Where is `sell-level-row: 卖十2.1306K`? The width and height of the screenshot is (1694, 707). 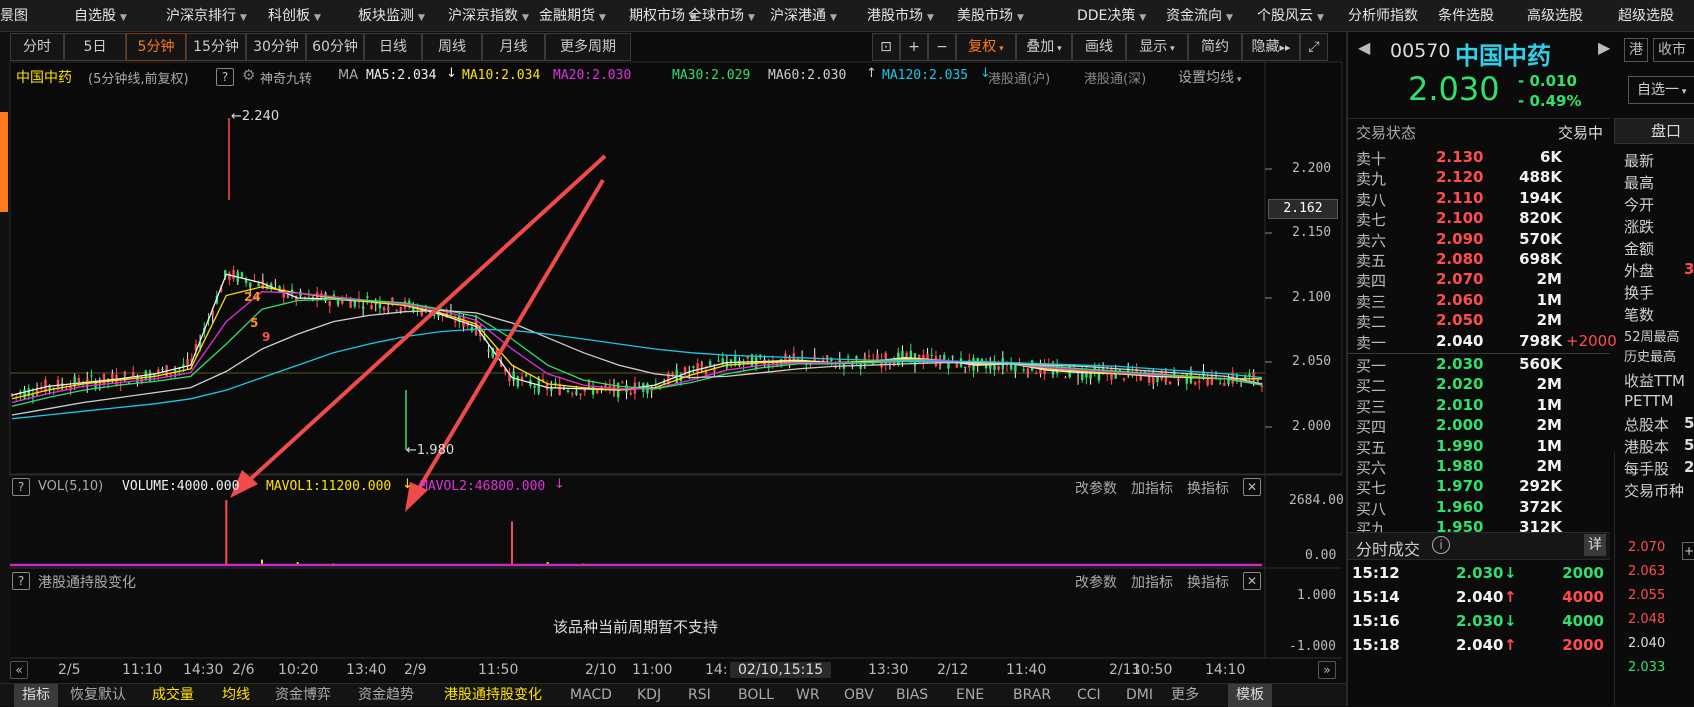 sell-level-row: 卖十2.1306K is located at coordinates (1486, 158).